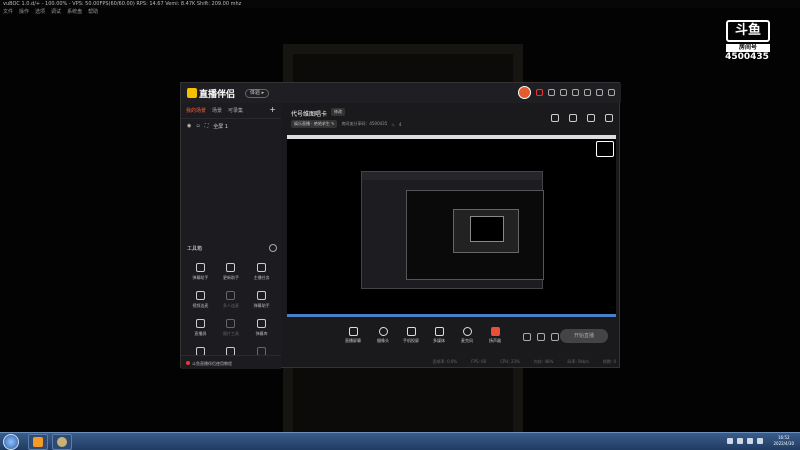 This screenshot has height=450, width=800. Describe the element at coordinates (200, 305) in the screenshot. I see `tool-label: 视频连麦` at that location.